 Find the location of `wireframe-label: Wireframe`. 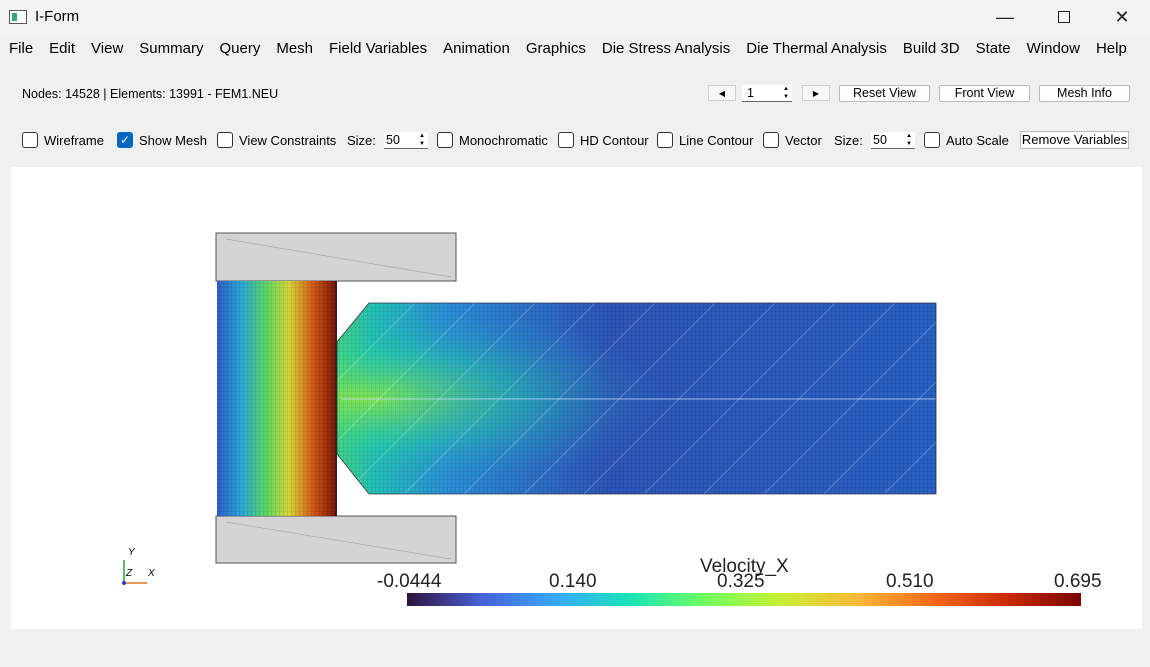

wireframe-label: Wireframe is located at coordinates (74, 140).